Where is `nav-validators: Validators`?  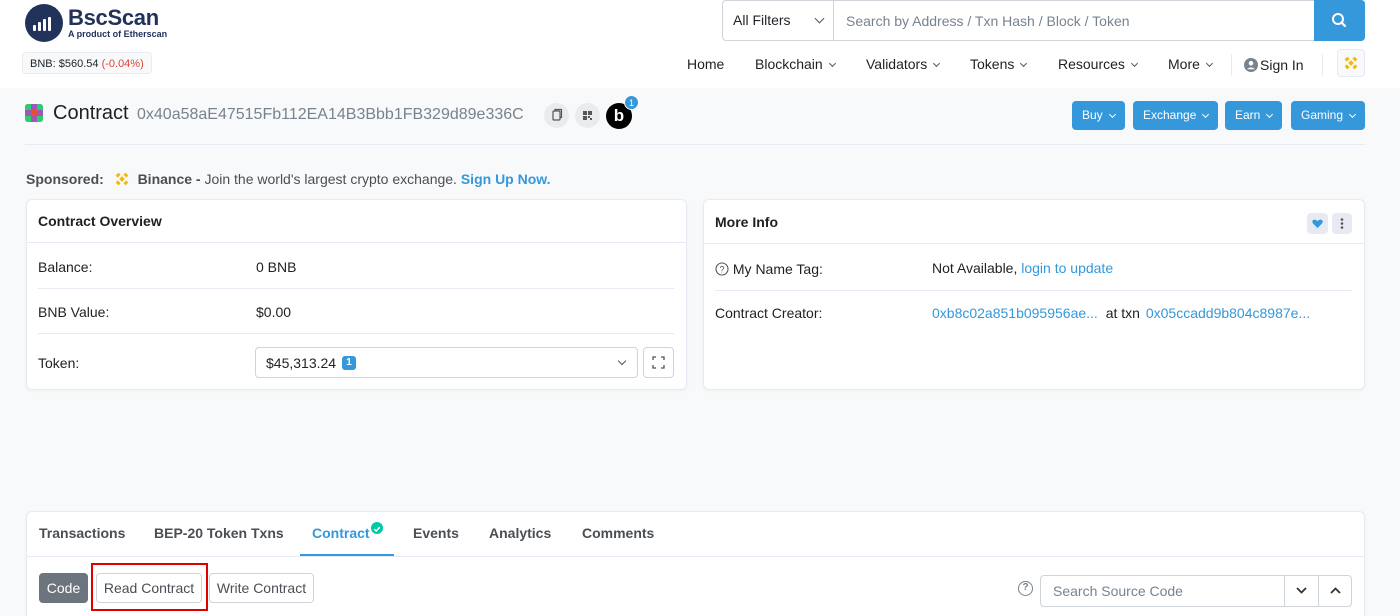 nav-validators: Validators is located at coordinates (903, 65).